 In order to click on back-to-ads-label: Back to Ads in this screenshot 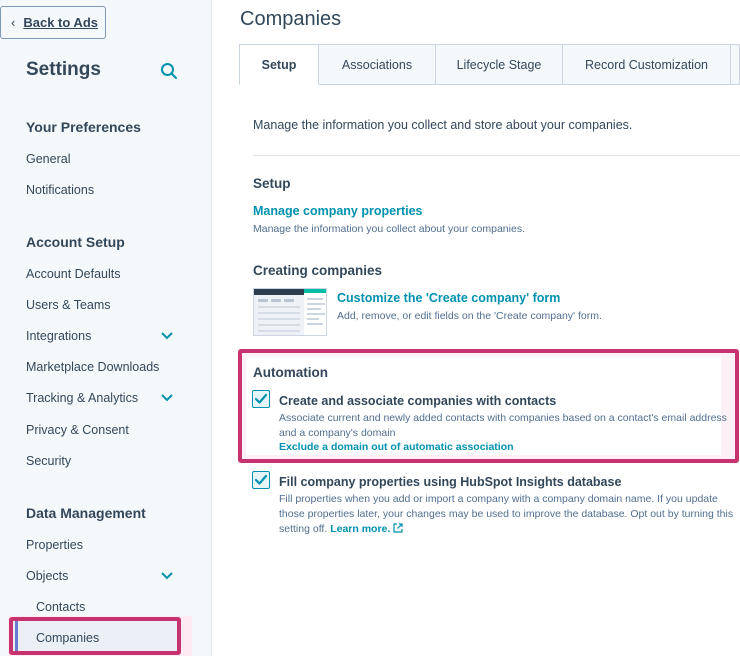, I will do `click(60, 22)`.